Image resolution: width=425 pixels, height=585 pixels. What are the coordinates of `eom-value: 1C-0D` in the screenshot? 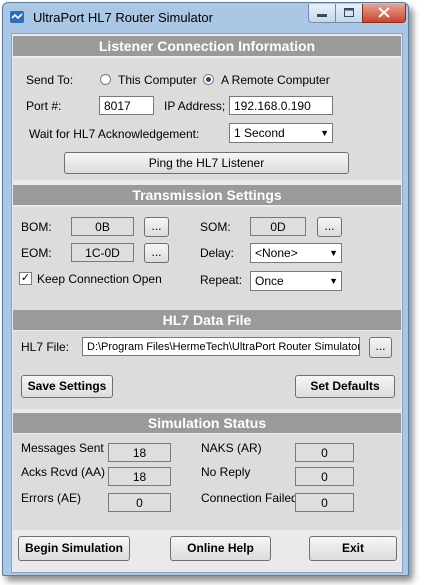 It's located at (102, 252).